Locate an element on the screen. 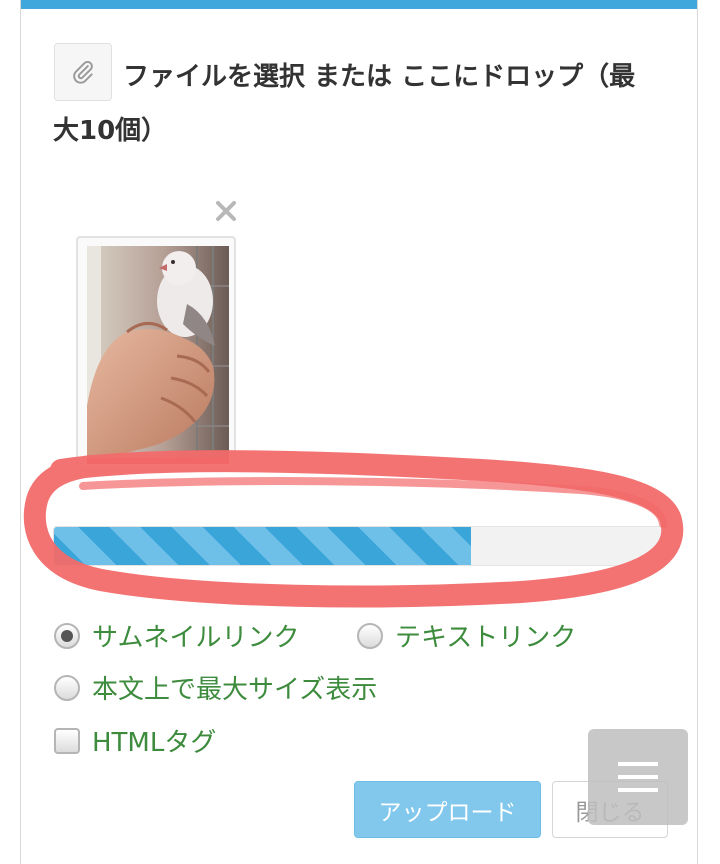  thumbnail-link-radio is located at coordinates (67, 635).